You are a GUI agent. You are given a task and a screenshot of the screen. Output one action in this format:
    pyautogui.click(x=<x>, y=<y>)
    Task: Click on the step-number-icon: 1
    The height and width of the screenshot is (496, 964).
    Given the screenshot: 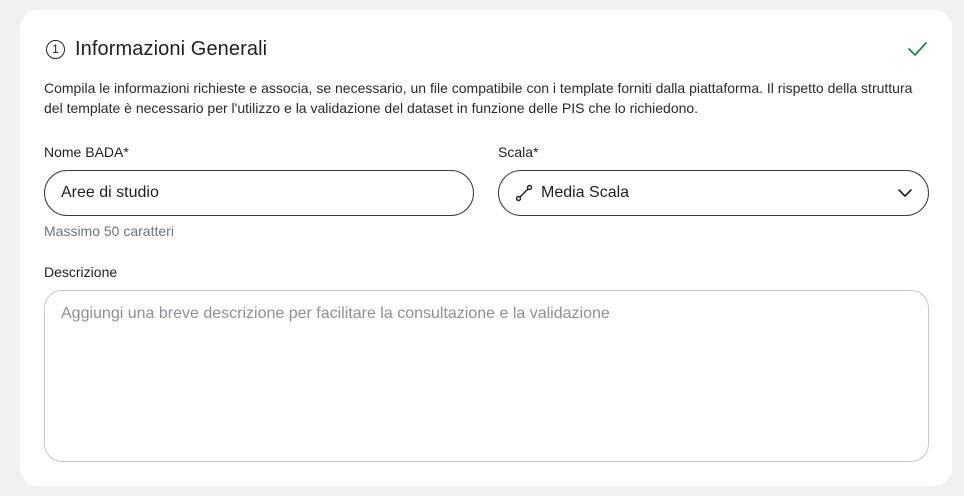 What is the action you would take?
    pyautogui.click(x=55, y=49)
    